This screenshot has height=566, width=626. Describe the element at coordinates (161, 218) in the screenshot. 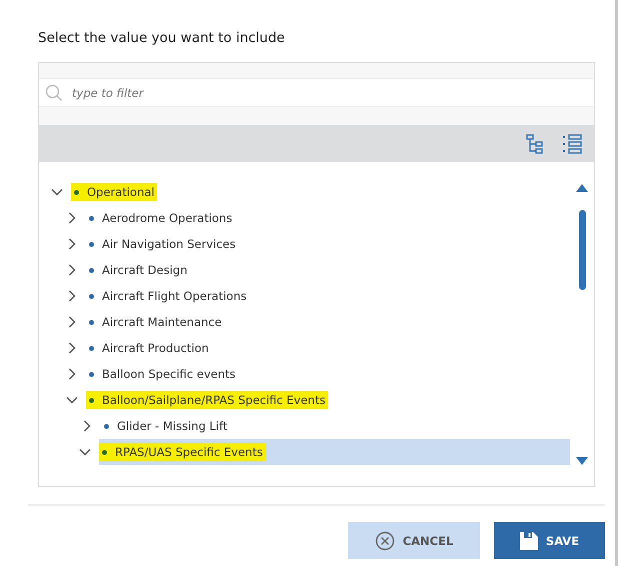

I see `item-label: Aerodrome Operations` at that location.